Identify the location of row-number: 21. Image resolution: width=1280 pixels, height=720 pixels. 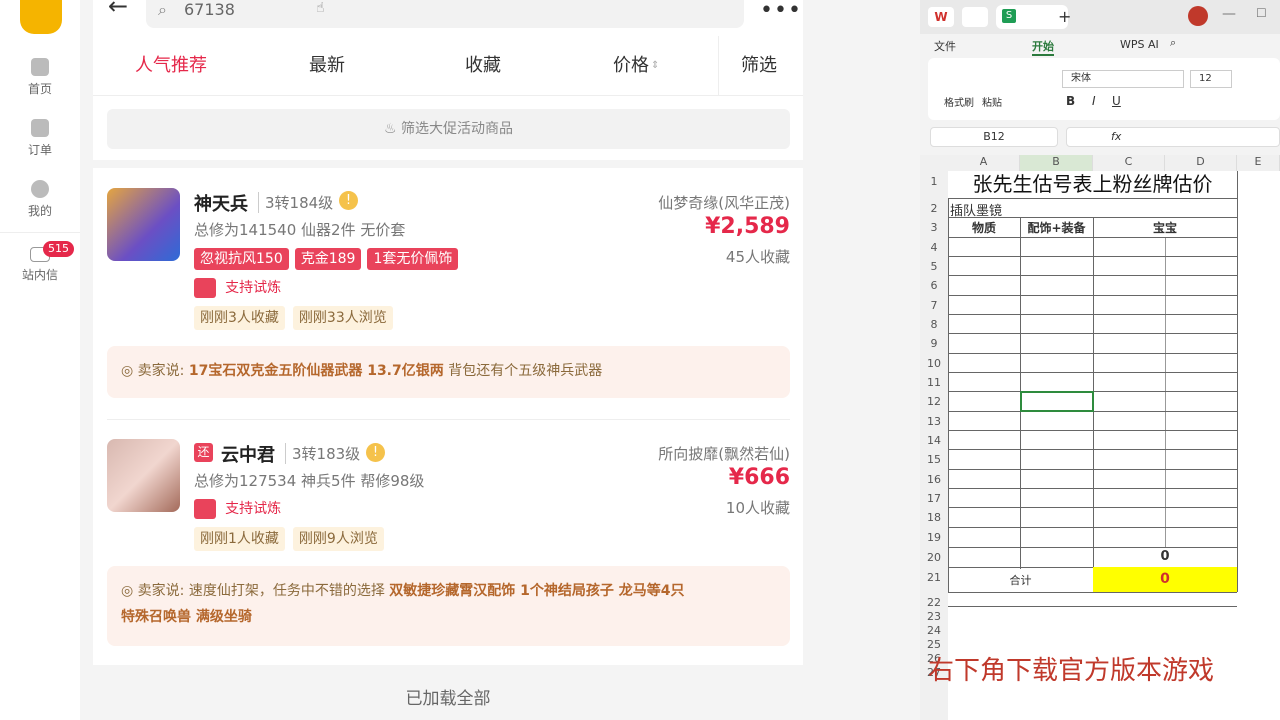
(934, 577).